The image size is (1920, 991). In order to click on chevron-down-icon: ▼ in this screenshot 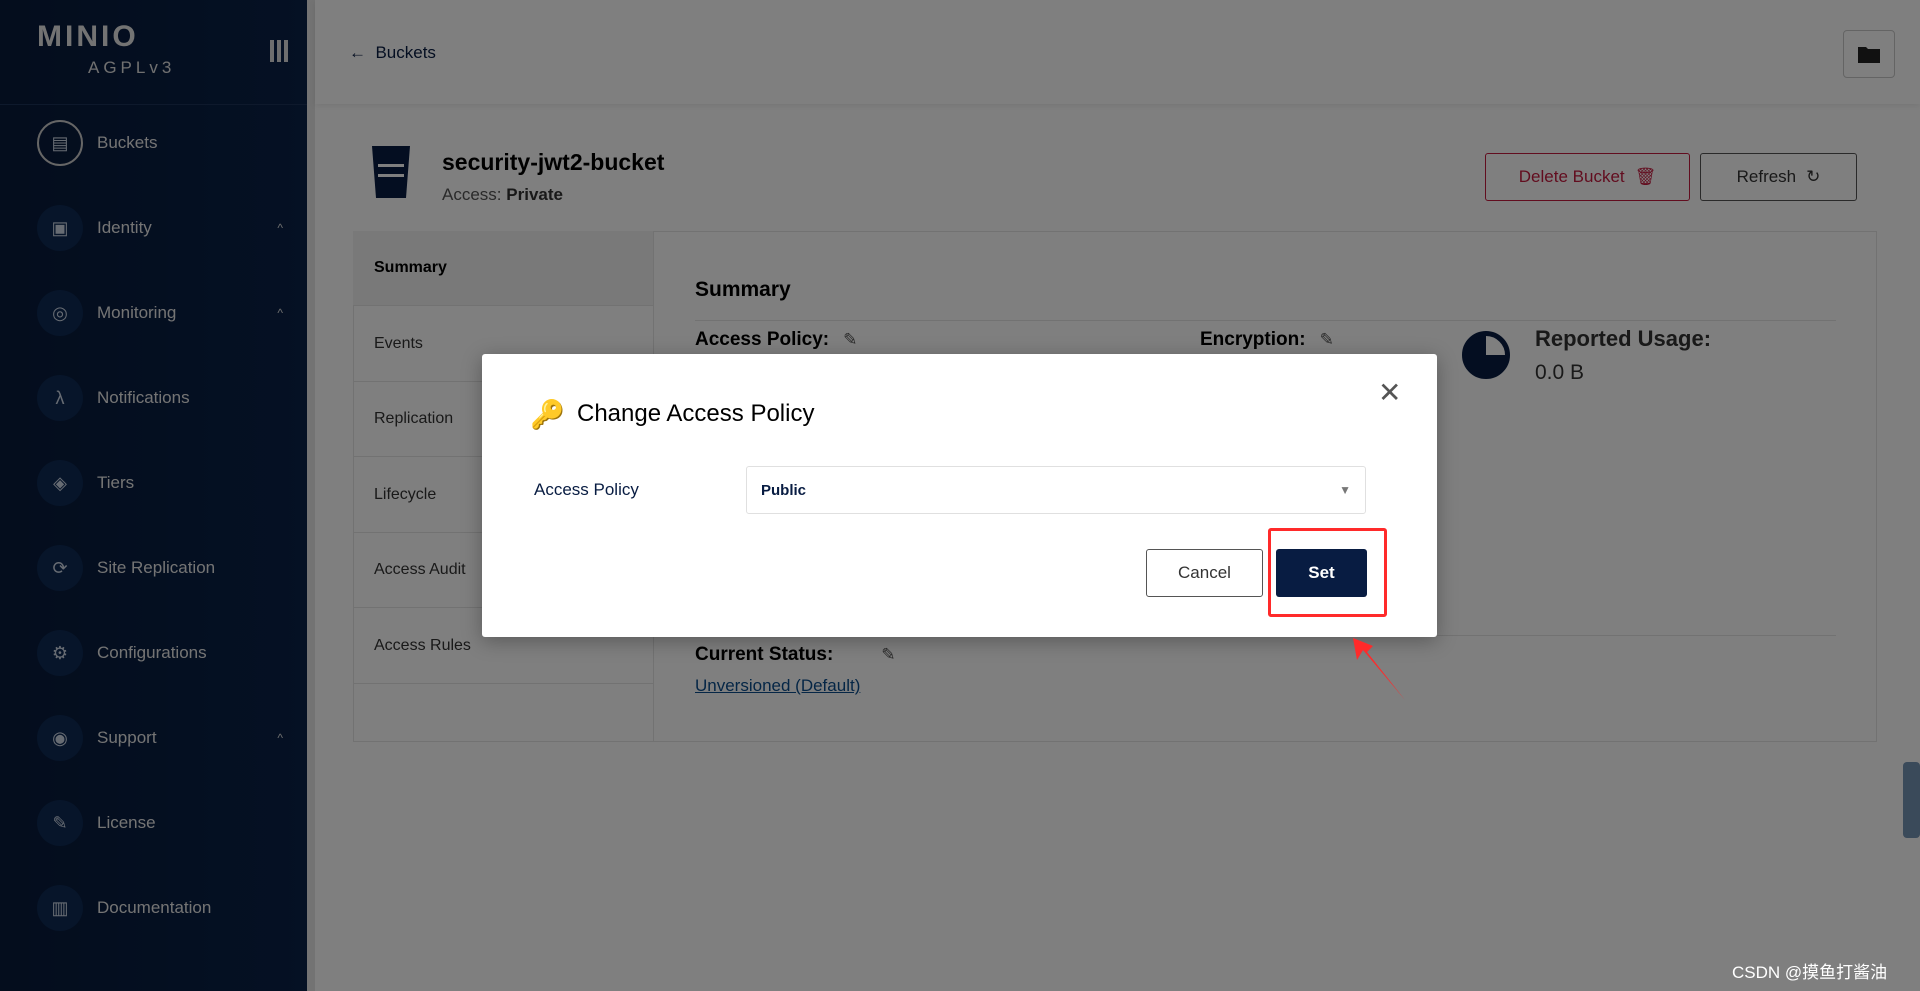, I will do `click(1345, 490)`.